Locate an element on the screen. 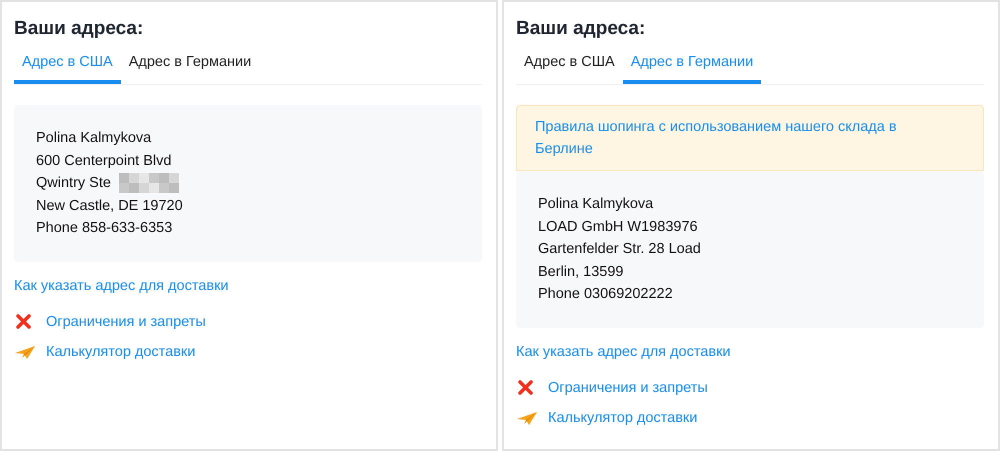 This screenshot has width=1000, height=451. address-line: 600 Centerpoint Blvd is located at coordinates (104, 161).